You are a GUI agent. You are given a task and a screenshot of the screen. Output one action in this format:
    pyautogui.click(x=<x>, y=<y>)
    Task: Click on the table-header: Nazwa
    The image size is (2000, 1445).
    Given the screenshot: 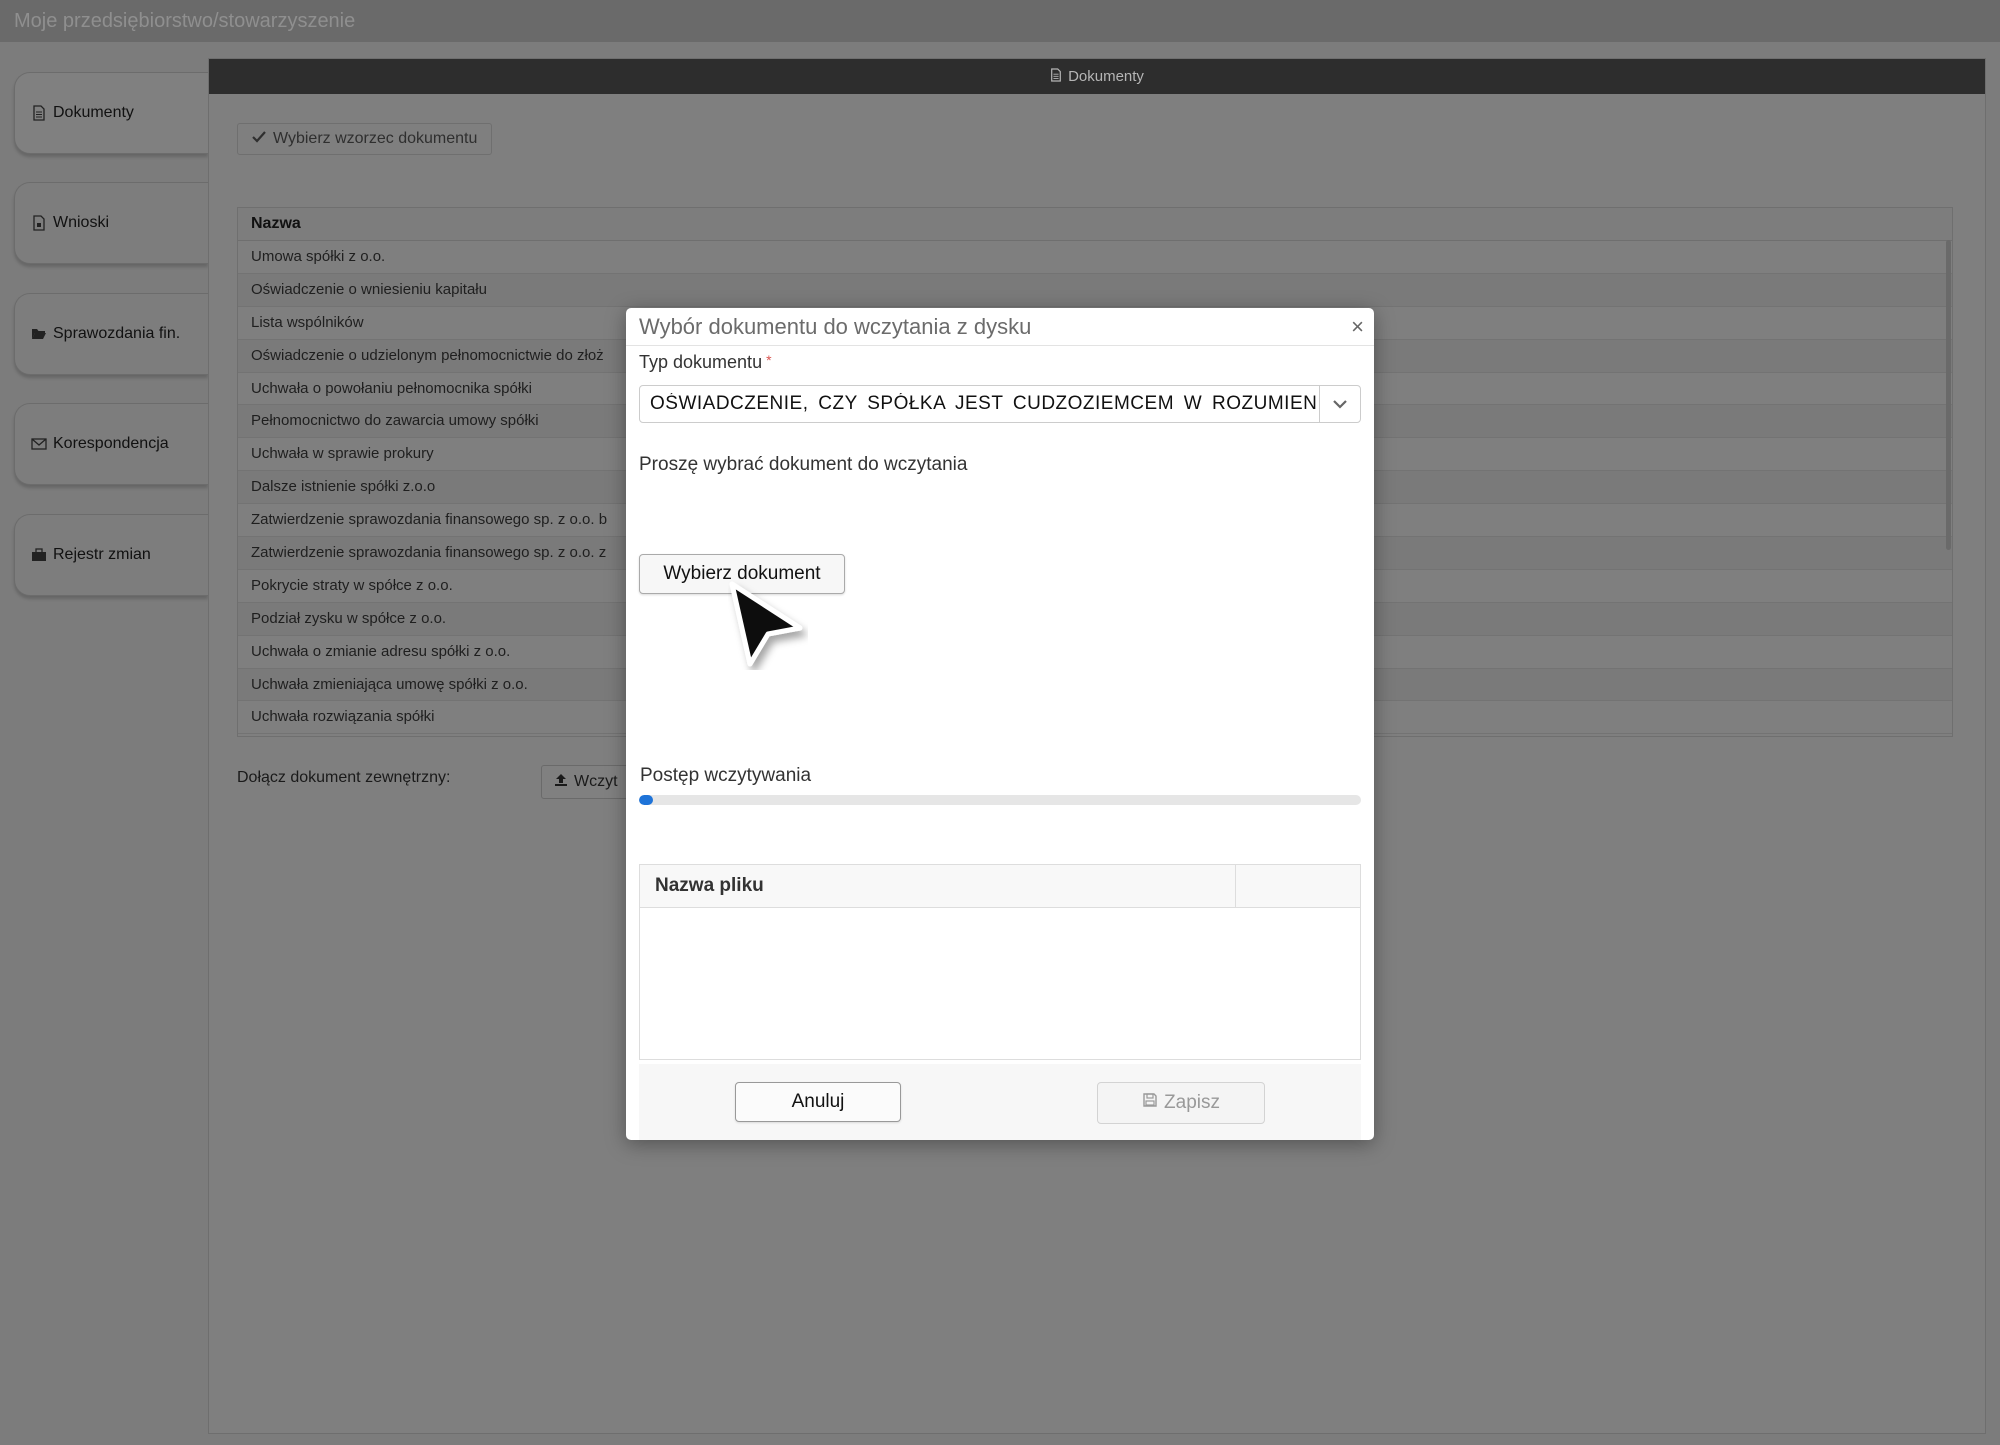 What is the action you would take?
    pyautogui.click(x=1095, y=224)
    